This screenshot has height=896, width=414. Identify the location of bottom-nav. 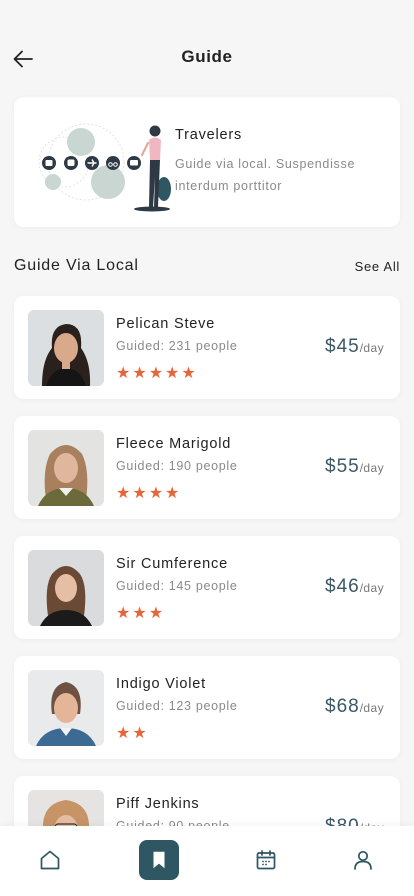
(207, 861).